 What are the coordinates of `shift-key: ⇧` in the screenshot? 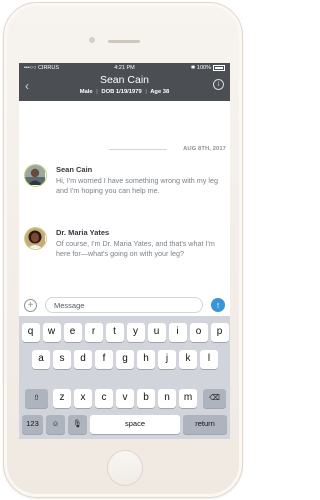 It's located at (36, 398).